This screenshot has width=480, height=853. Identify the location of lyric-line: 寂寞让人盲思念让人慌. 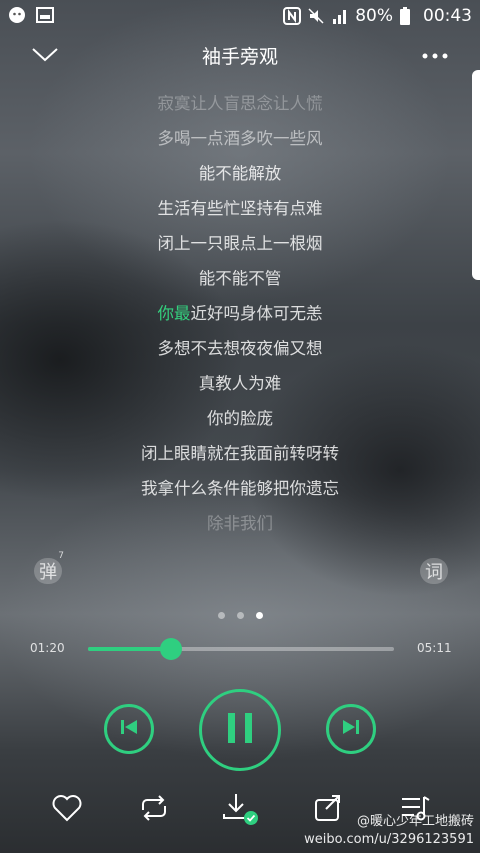
(240, 103).